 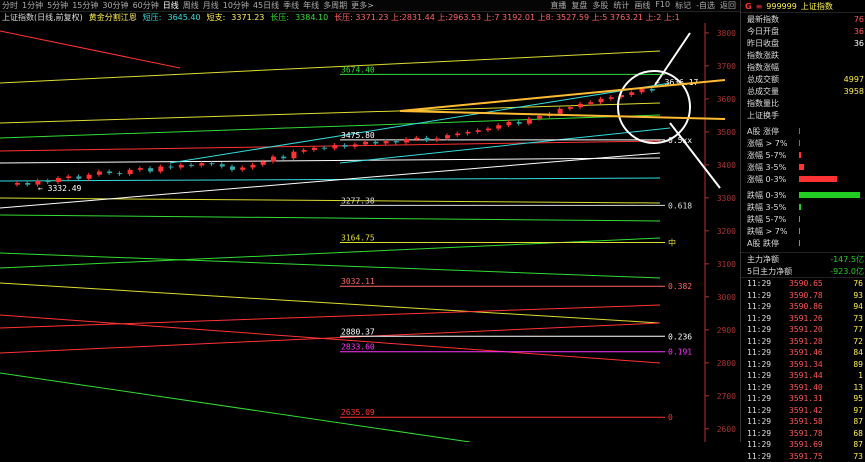 I want to click on tick-price: 3591.58, so click(x=816, y=421).